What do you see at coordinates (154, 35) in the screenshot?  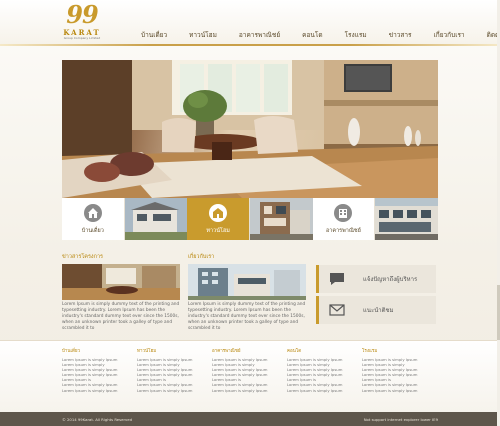 I see `nav-item-detached-house: บ้านเดี่ยว` at bounding box center [154, 35].